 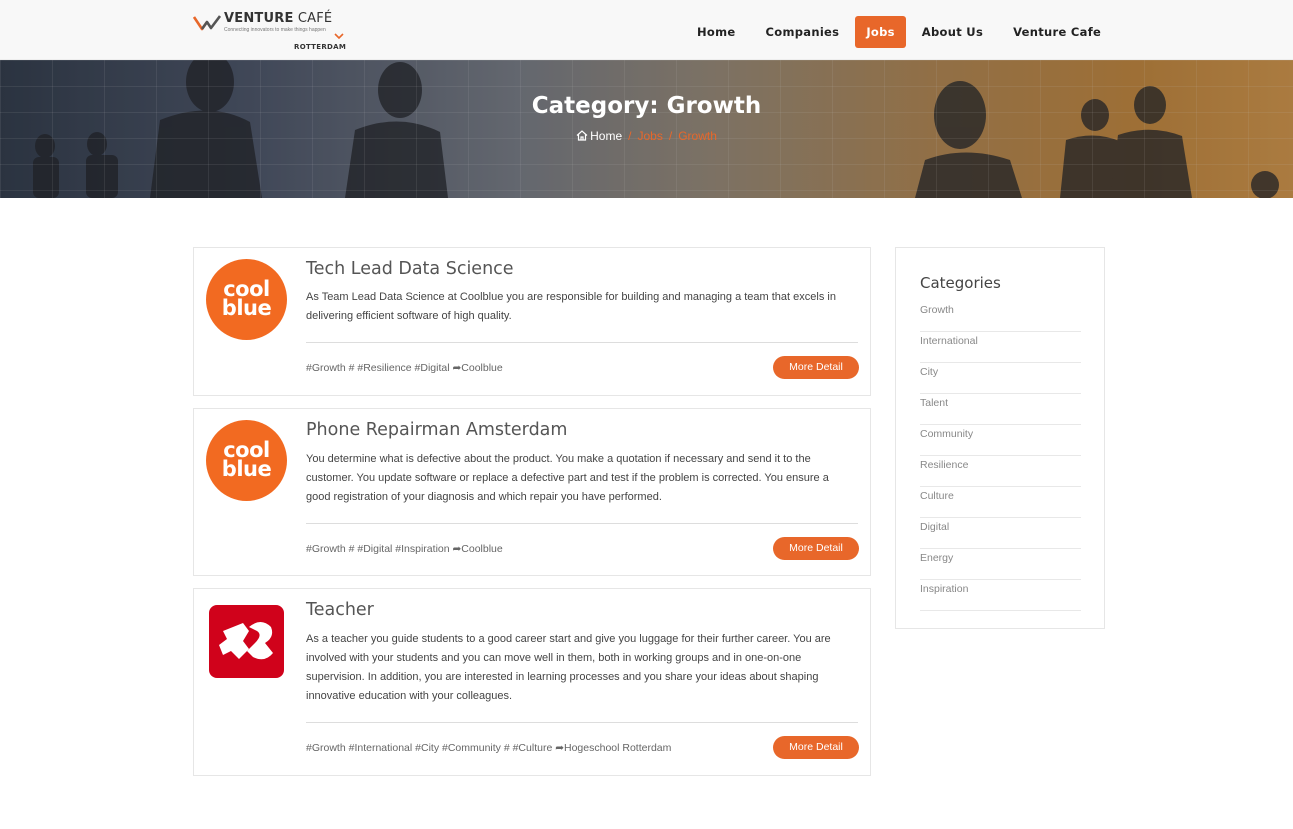 What do you see at coordinates (649, 136) in the screenshot?
I see `breadcrumb-jobs: Jobs` at bounding box center [649, 136].